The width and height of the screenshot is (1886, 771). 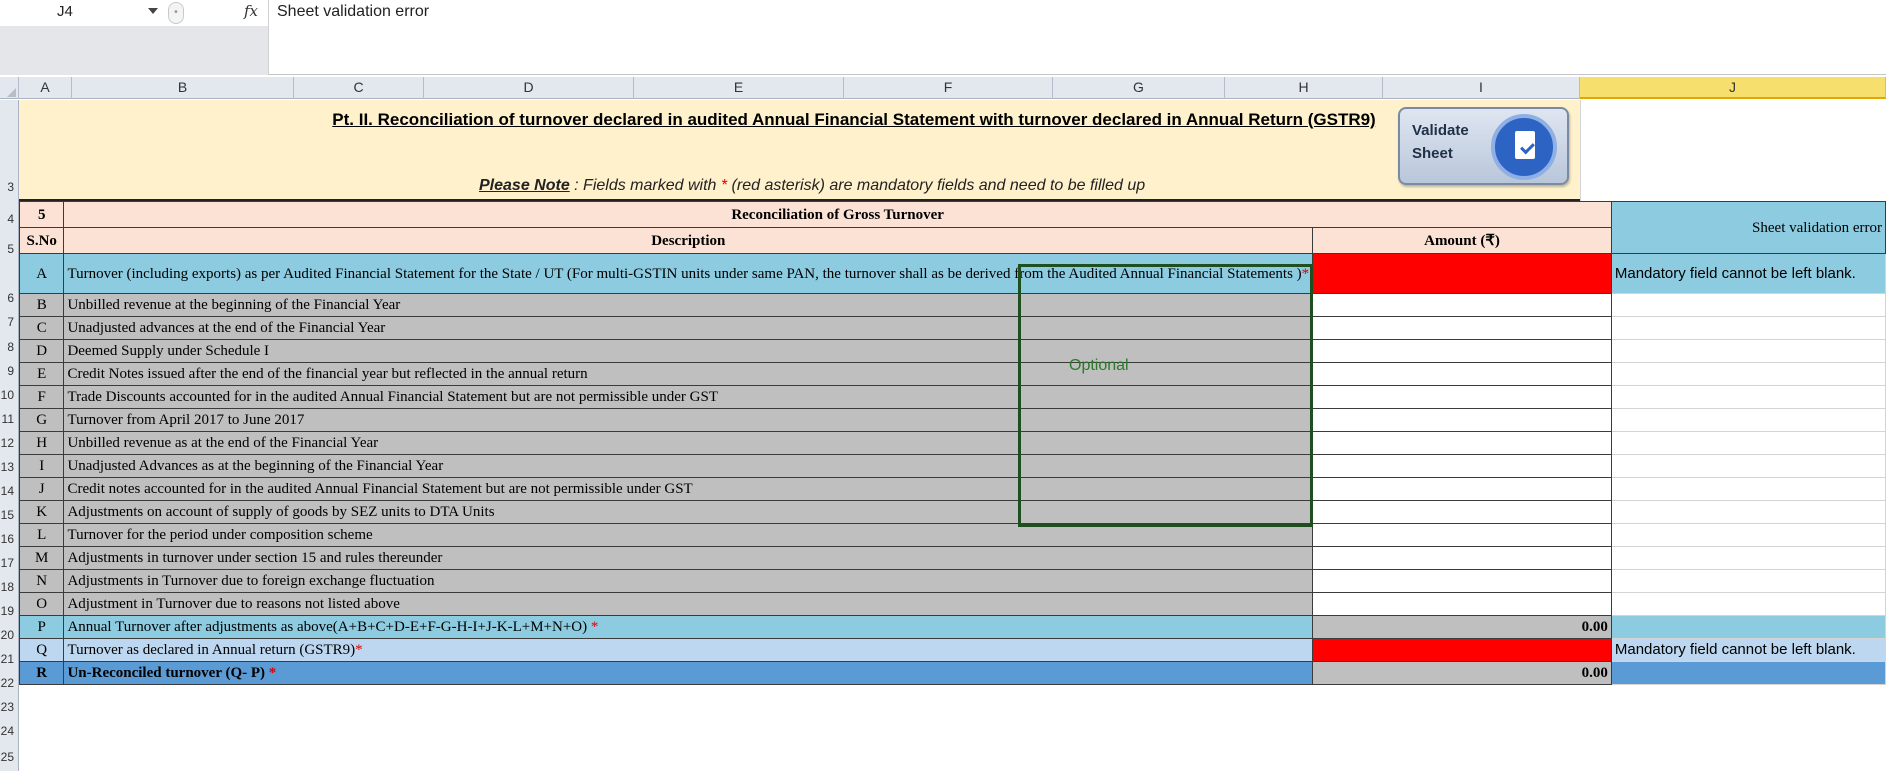 I want to click on row-sno: D, so click(x=42, y=351).